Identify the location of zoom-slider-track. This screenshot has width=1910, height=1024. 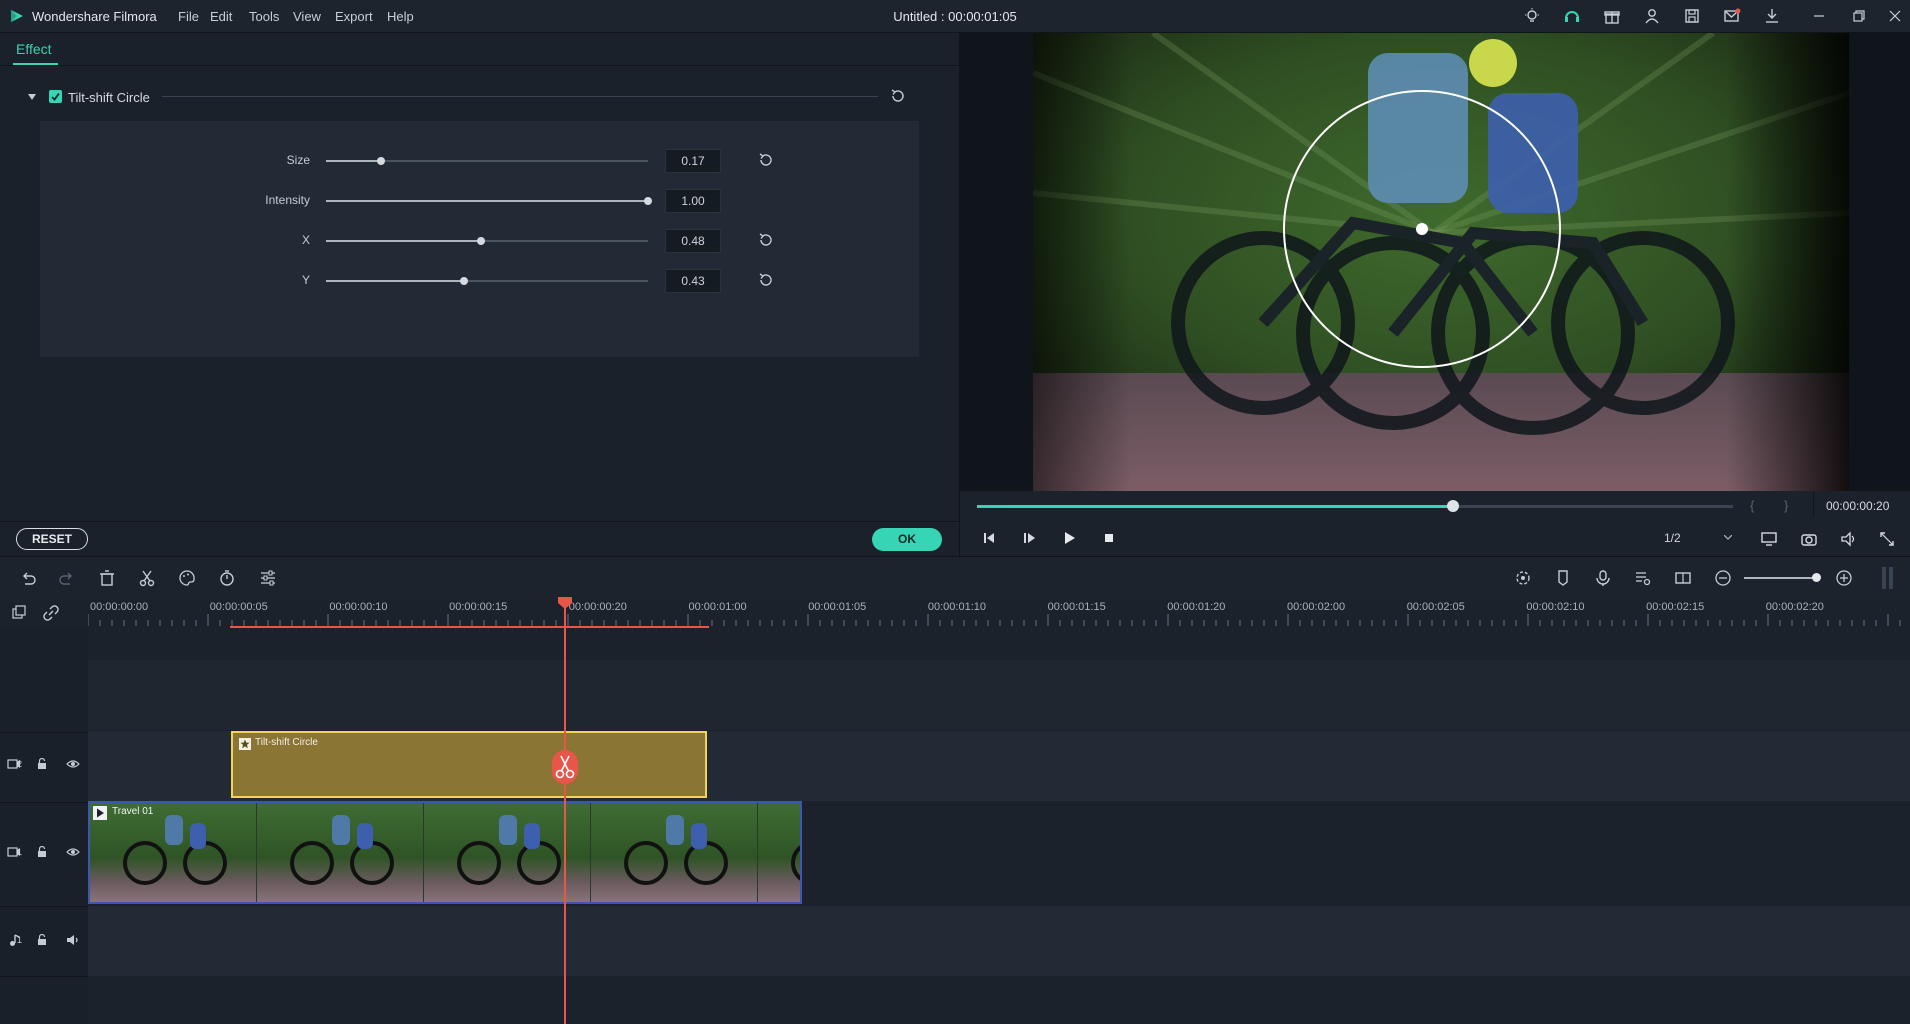
(1781, 578).